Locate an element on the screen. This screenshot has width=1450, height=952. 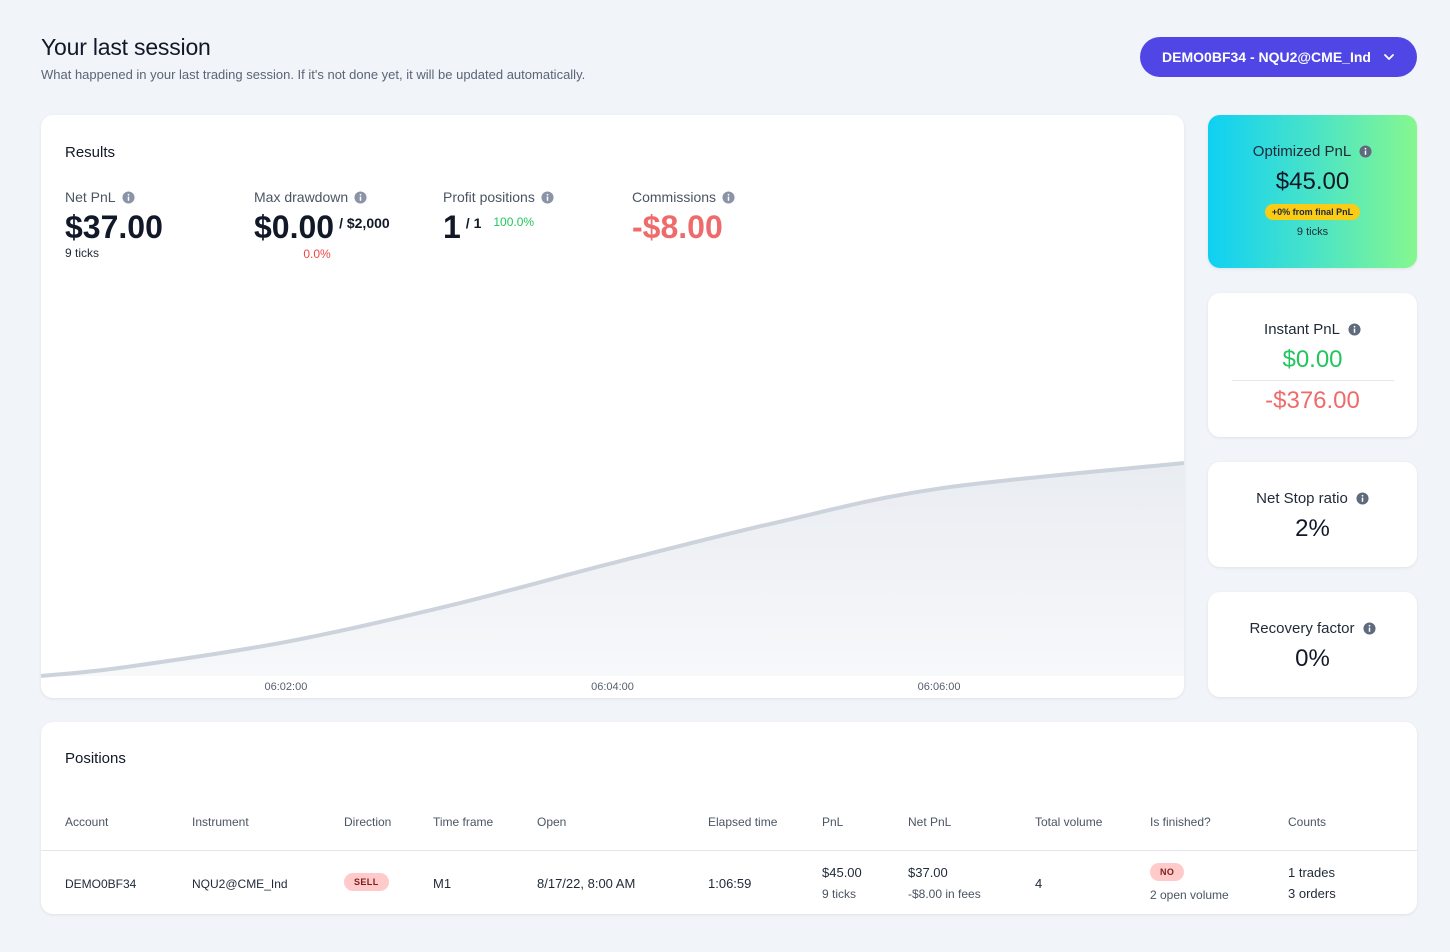
positions-title: Positions is located at coordinates (95, 758).